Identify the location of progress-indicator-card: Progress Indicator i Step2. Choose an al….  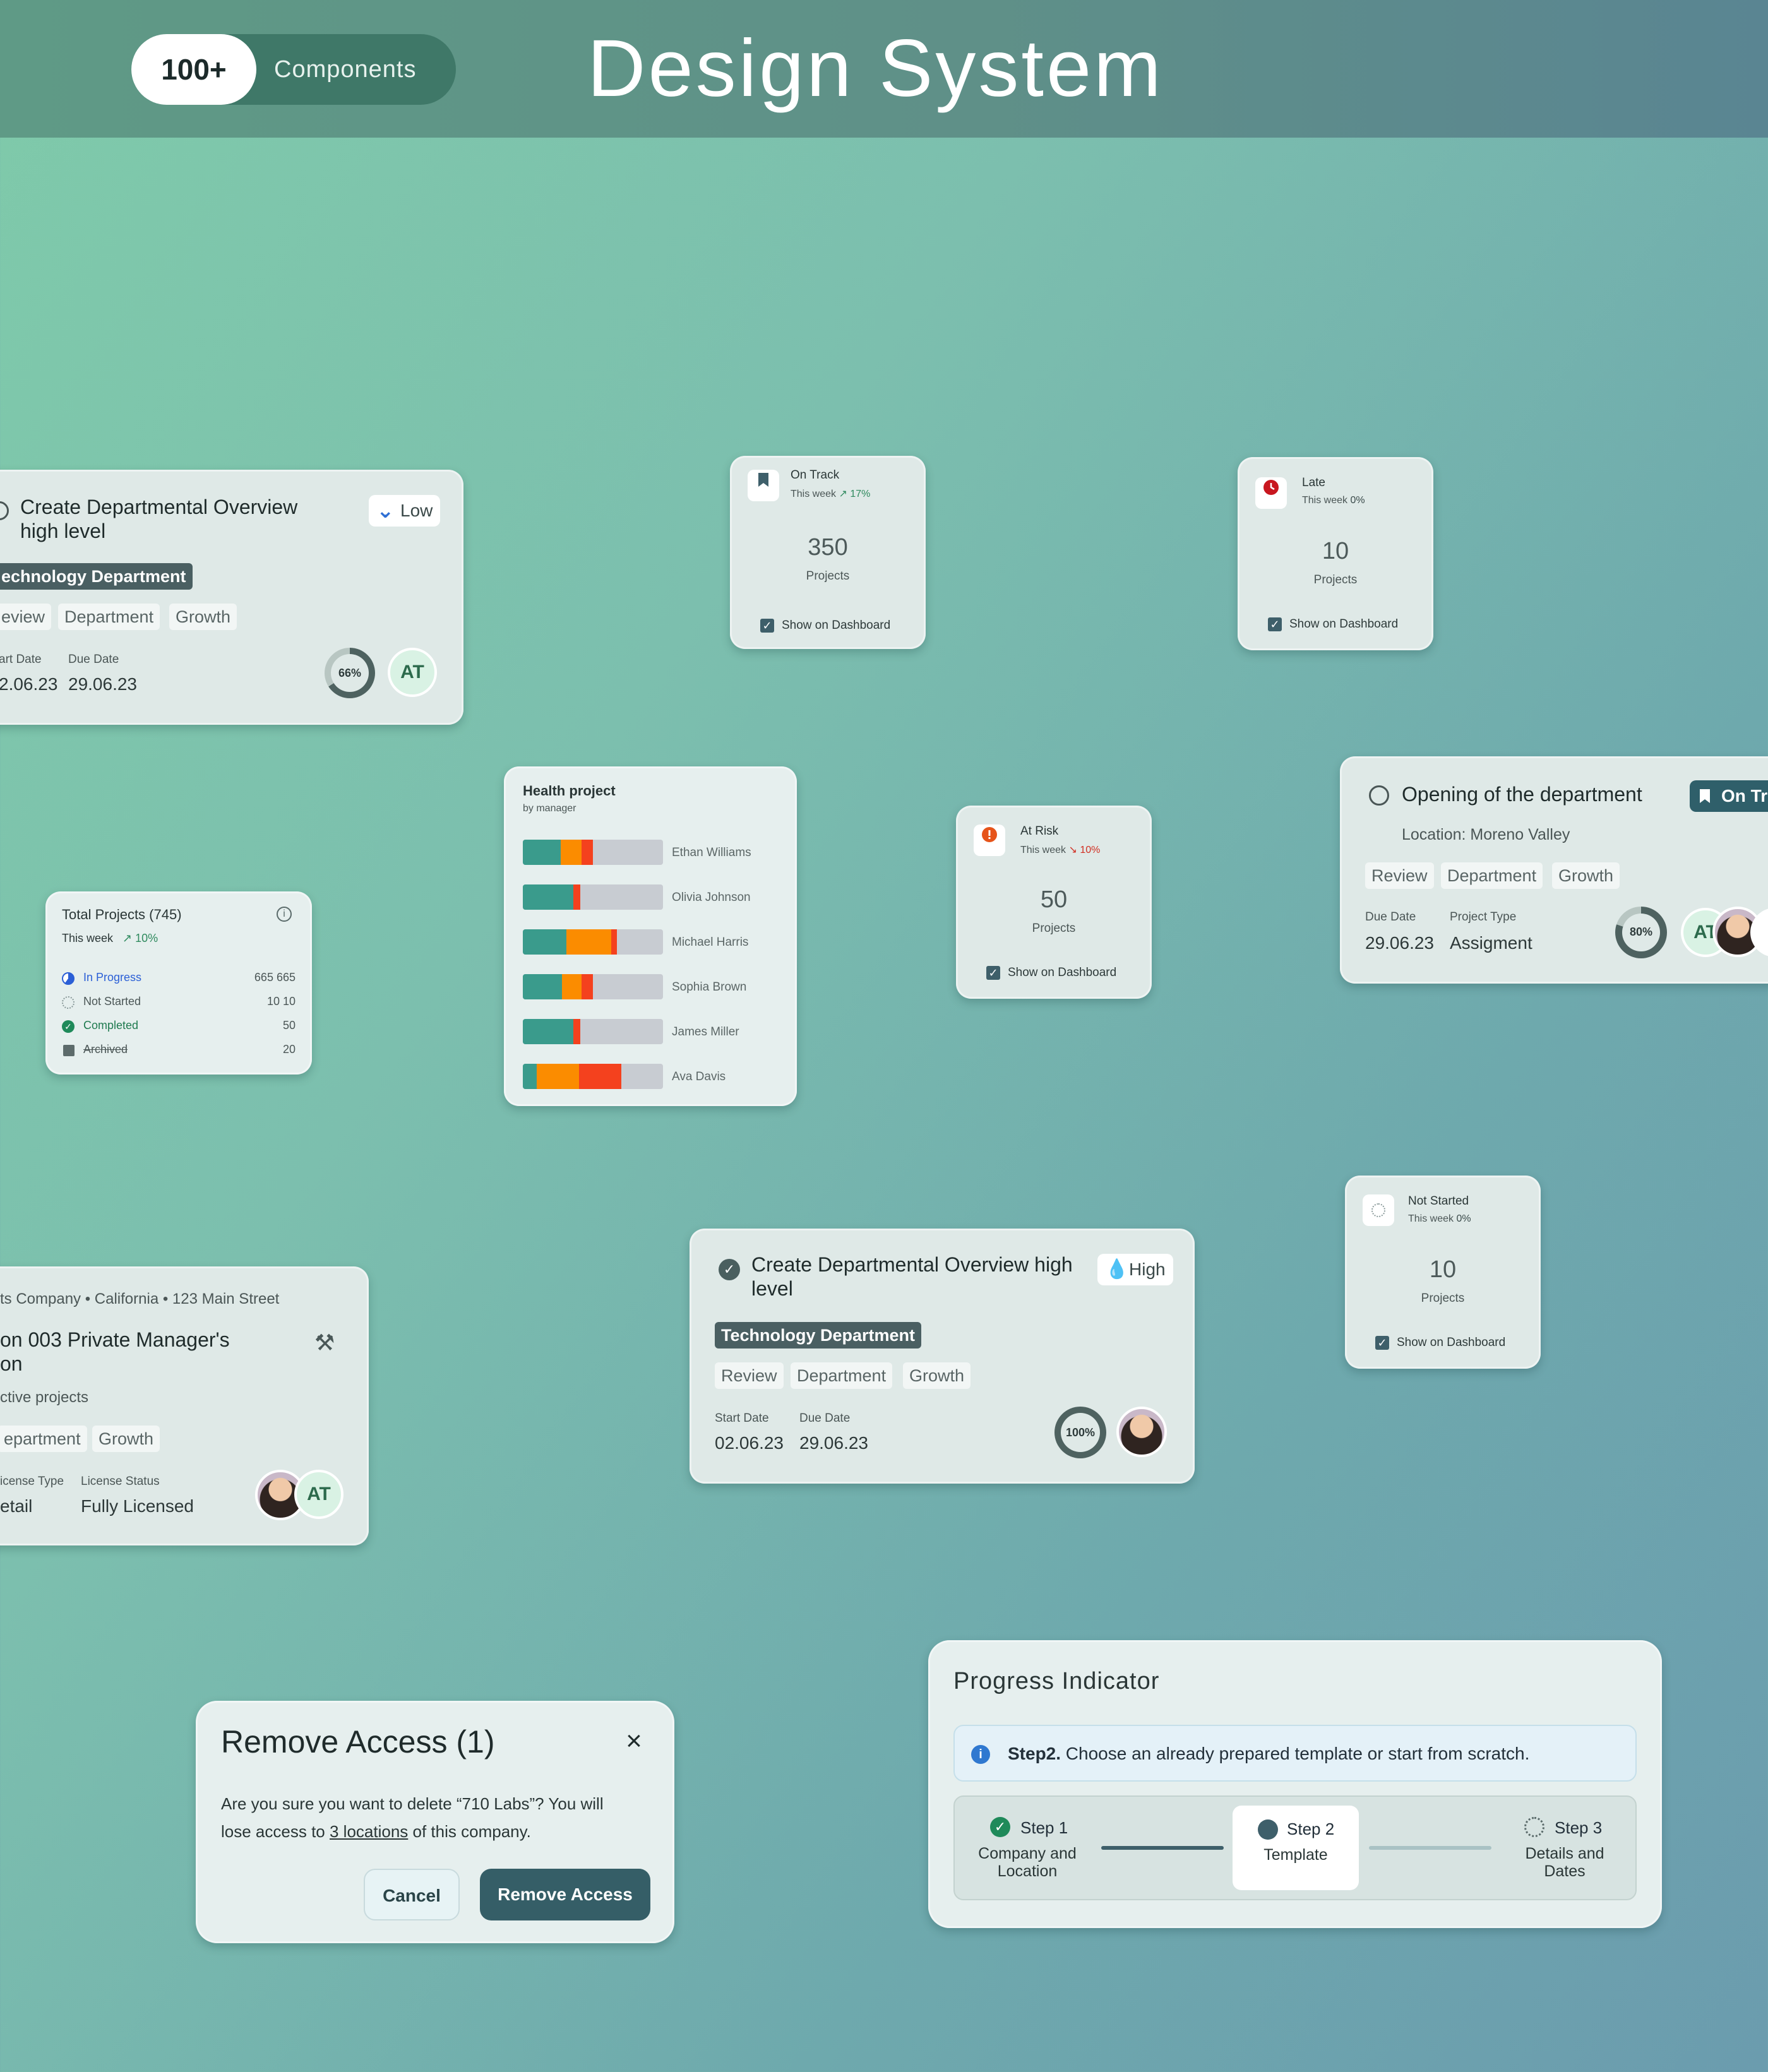
(1295, 1784).